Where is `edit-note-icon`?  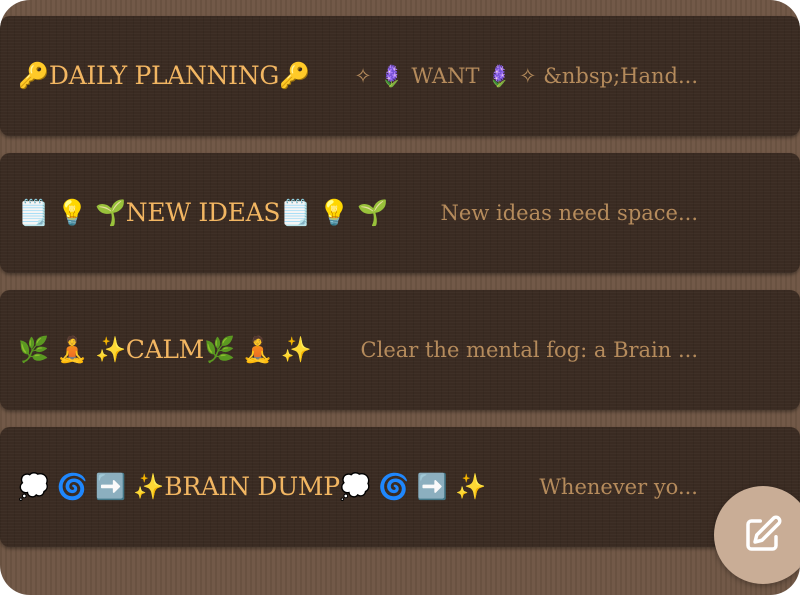
edit-note-icon is located at coordinates (764, 533).